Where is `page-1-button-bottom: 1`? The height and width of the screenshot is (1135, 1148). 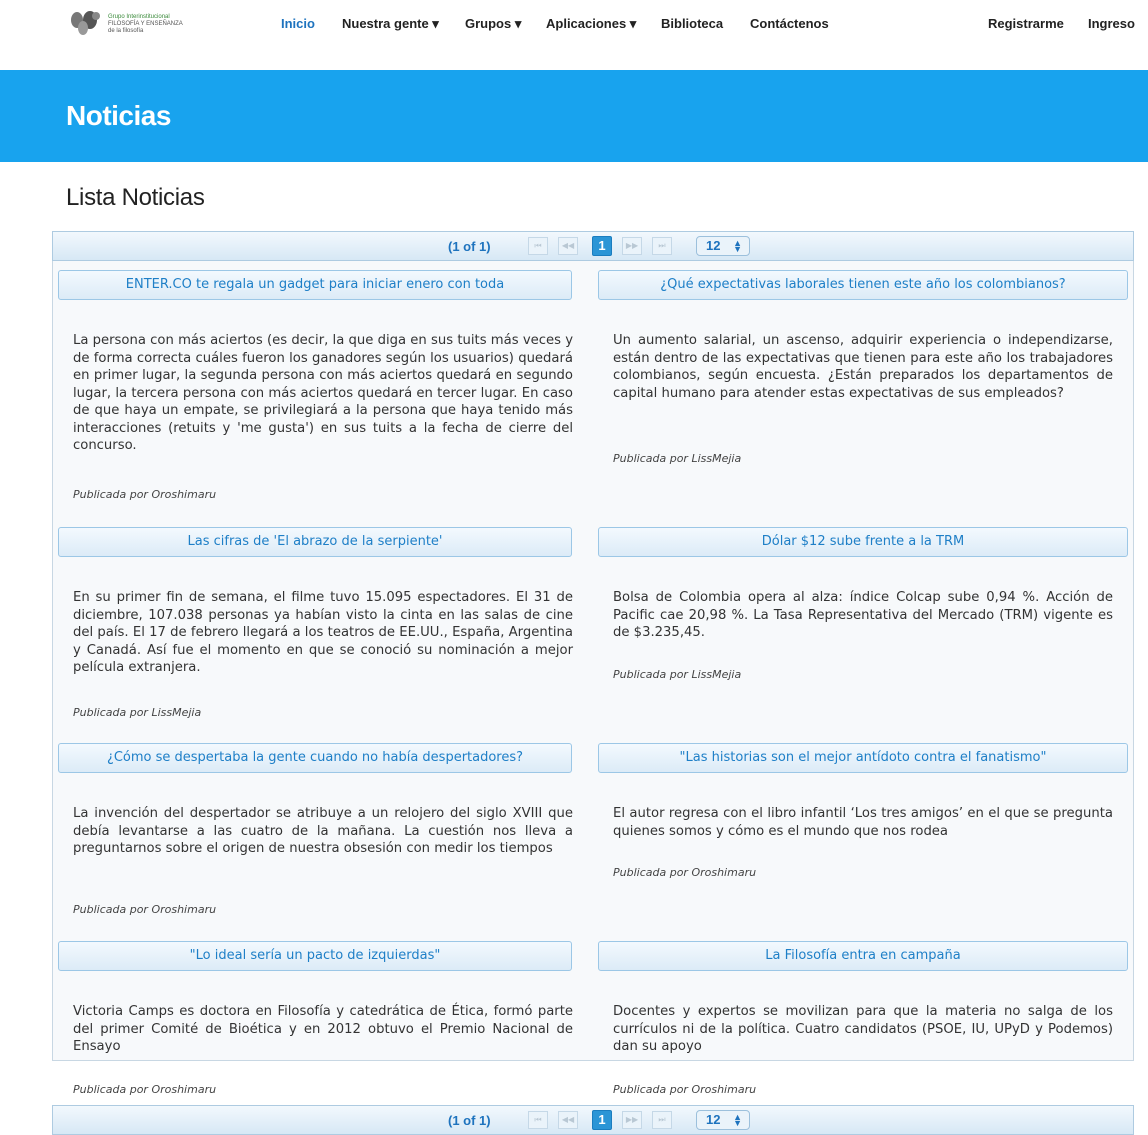
page-1-button-bottom: 1 is located at coordinates (602, 1120).